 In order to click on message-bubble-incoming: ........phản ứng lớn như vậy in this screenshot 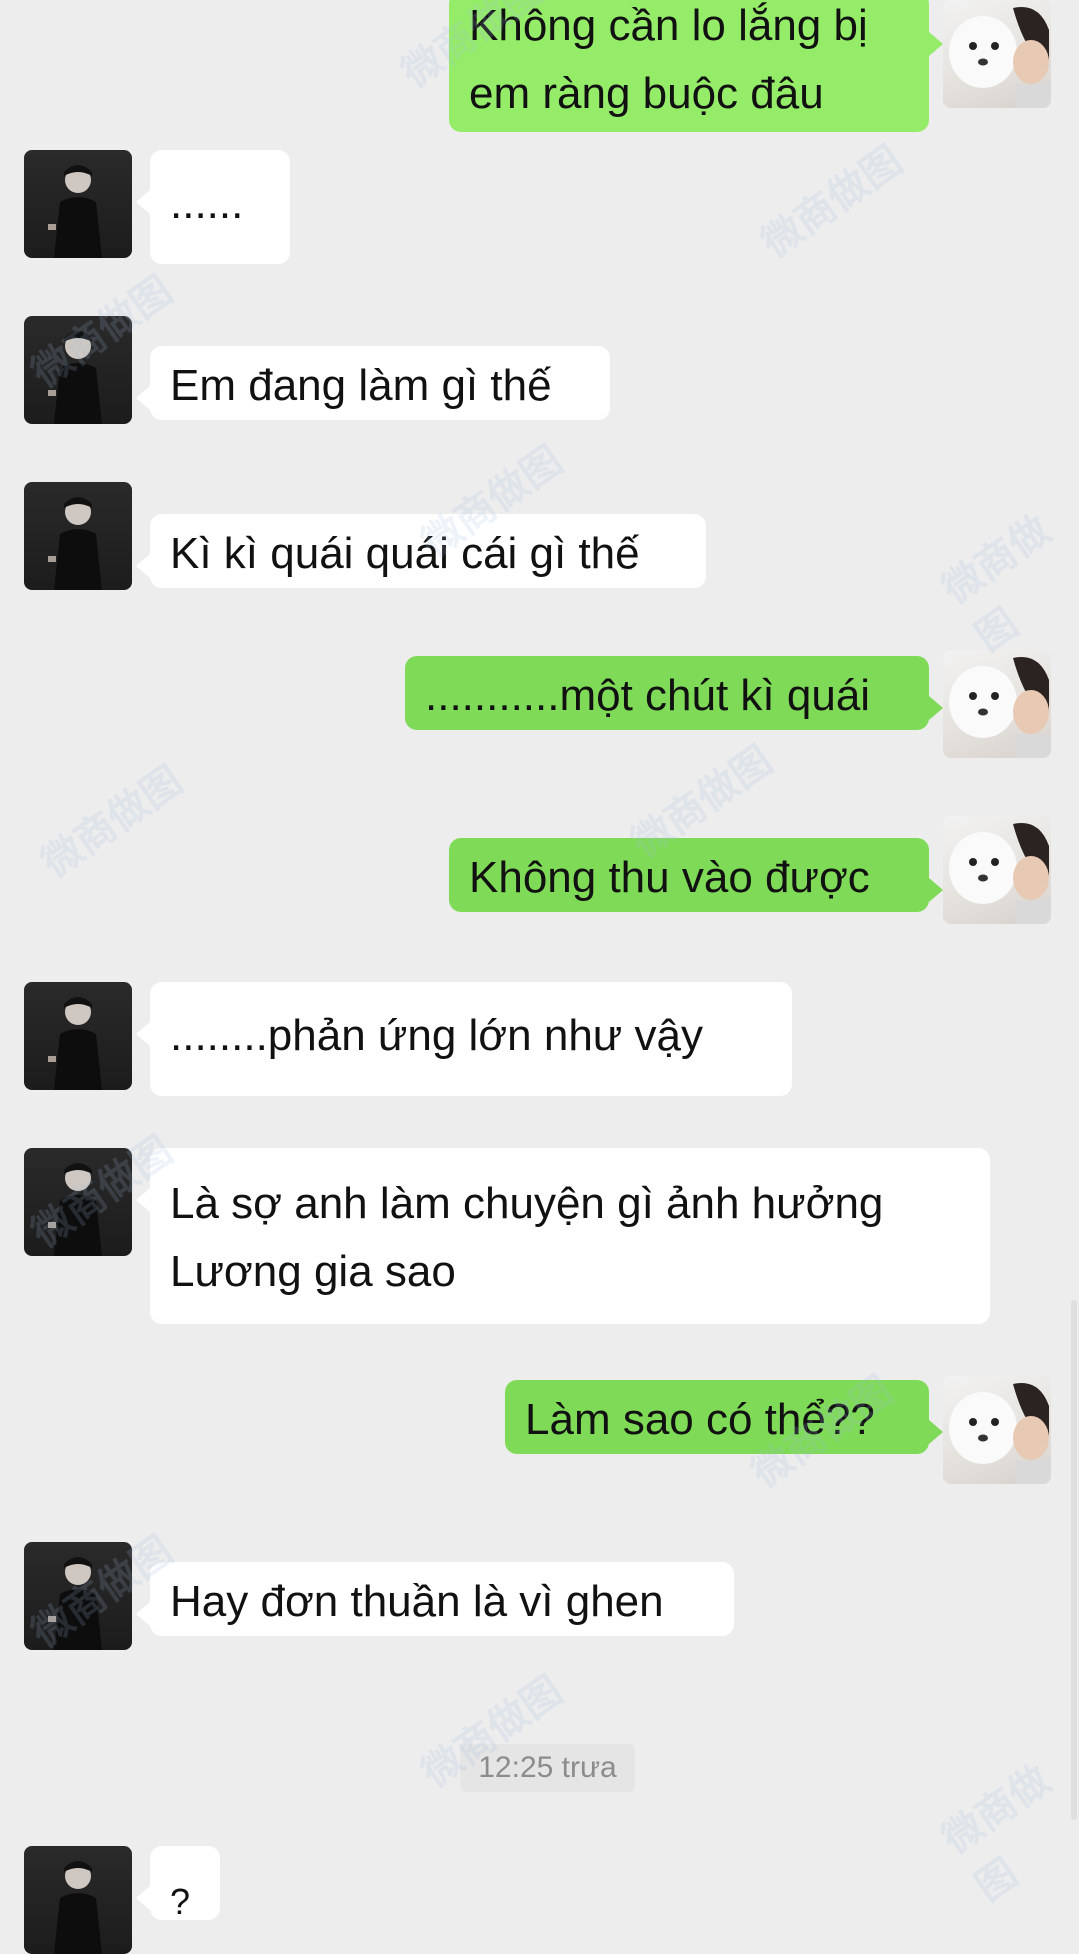, I will do `click(464, 1039)`.